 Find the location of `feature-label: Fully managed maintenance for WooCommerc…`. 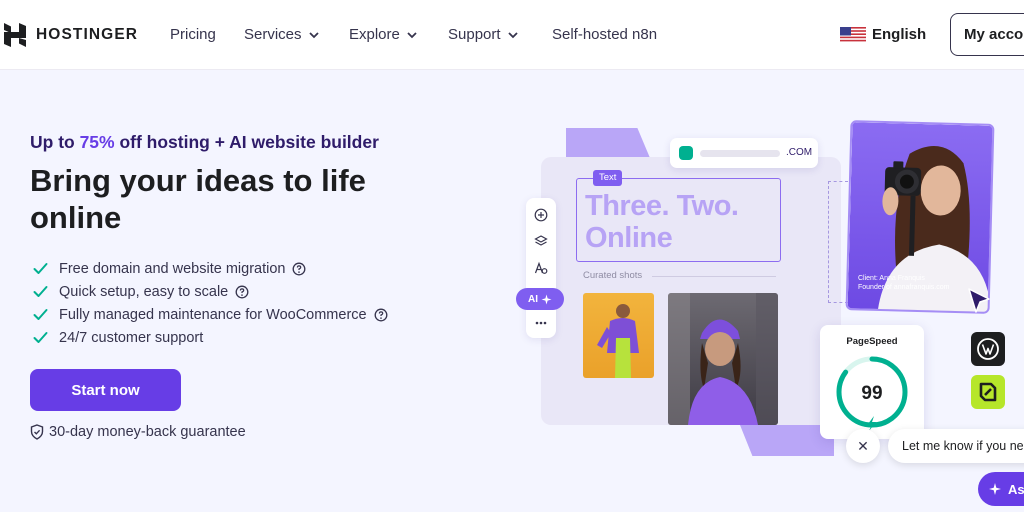

feature-label: Fully managed maintenance for WooCommerc… is located at coordinates (213, 314).